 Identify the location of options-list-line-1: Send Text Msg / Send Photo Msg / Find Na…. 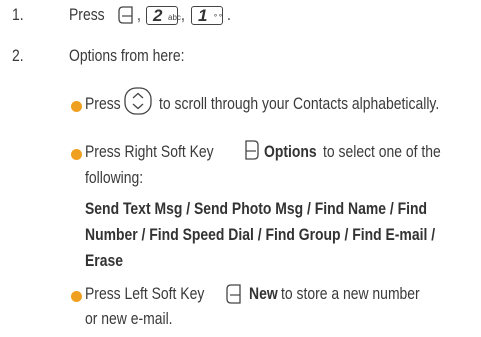
(256, 208).